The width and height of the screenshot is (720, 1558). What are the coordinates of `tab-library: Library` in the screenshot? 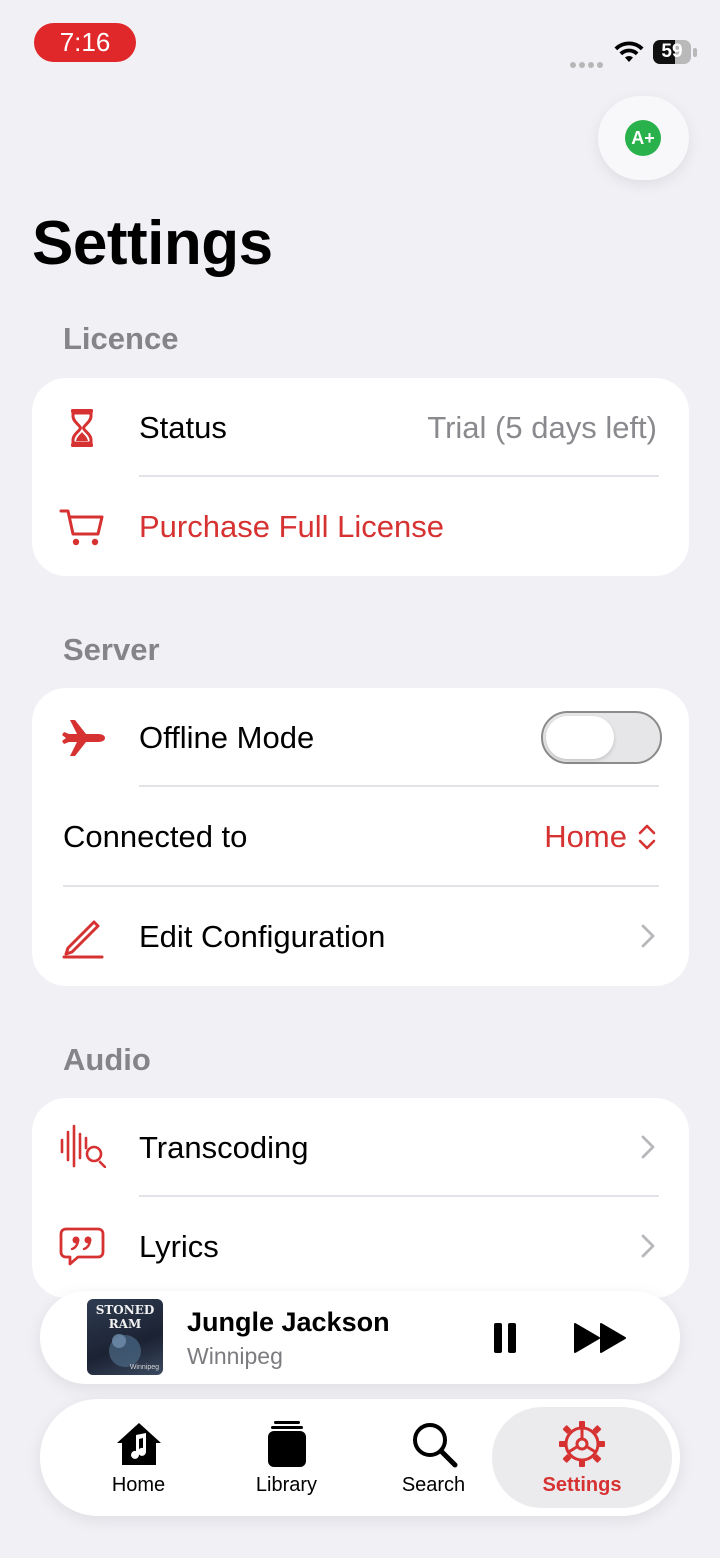 It's located at (286, 1457).